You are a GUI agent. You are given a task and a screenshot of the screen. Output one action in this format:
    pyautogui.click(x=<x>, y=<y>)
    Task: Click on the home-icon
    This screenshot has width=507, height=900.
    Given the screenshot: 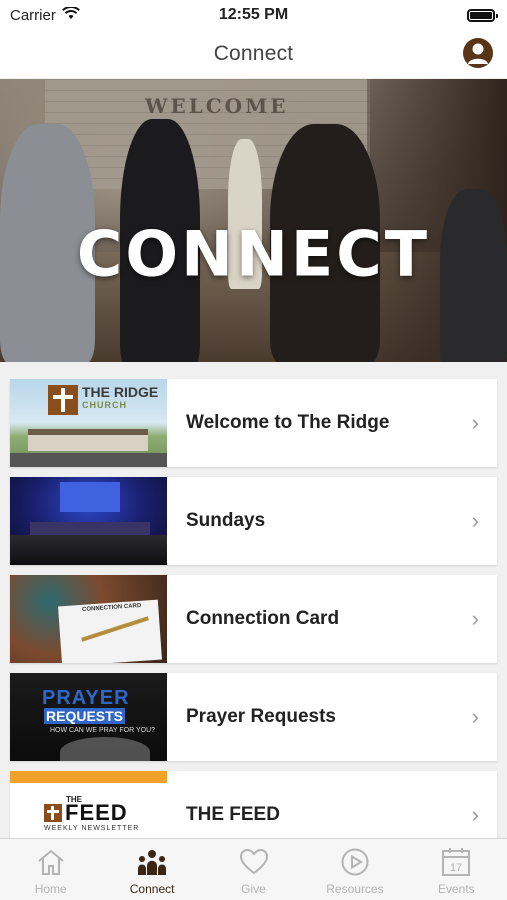 What is the action you would take?
    pyautogui.click(x=51, y=862)
    